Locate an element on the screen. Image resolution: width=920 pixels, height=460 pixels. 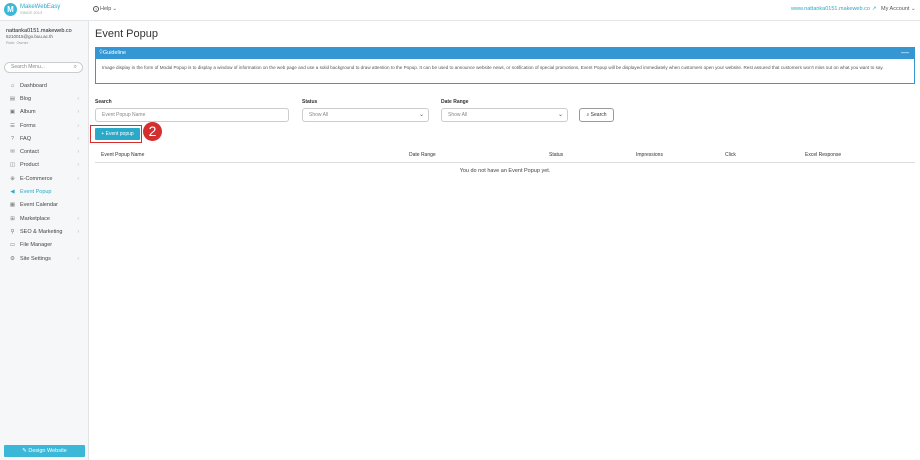
sidebar-item-label: FAQ is located at coordinates (26, 138).